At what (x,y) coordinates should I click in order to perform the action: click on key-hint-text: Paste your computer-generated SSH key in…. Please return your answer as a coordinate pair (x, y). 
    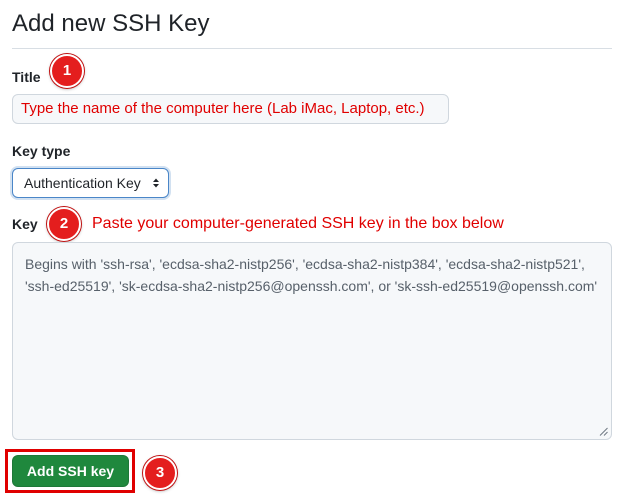
    Looking at the image, I should click on (298, 223).